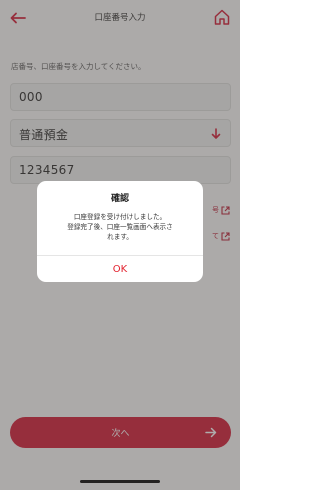 The height and width of the screenshot is (490, 320). I want to click on dialog-message-line-1: 口座登録を受け付けしました。, so click(120, 217).